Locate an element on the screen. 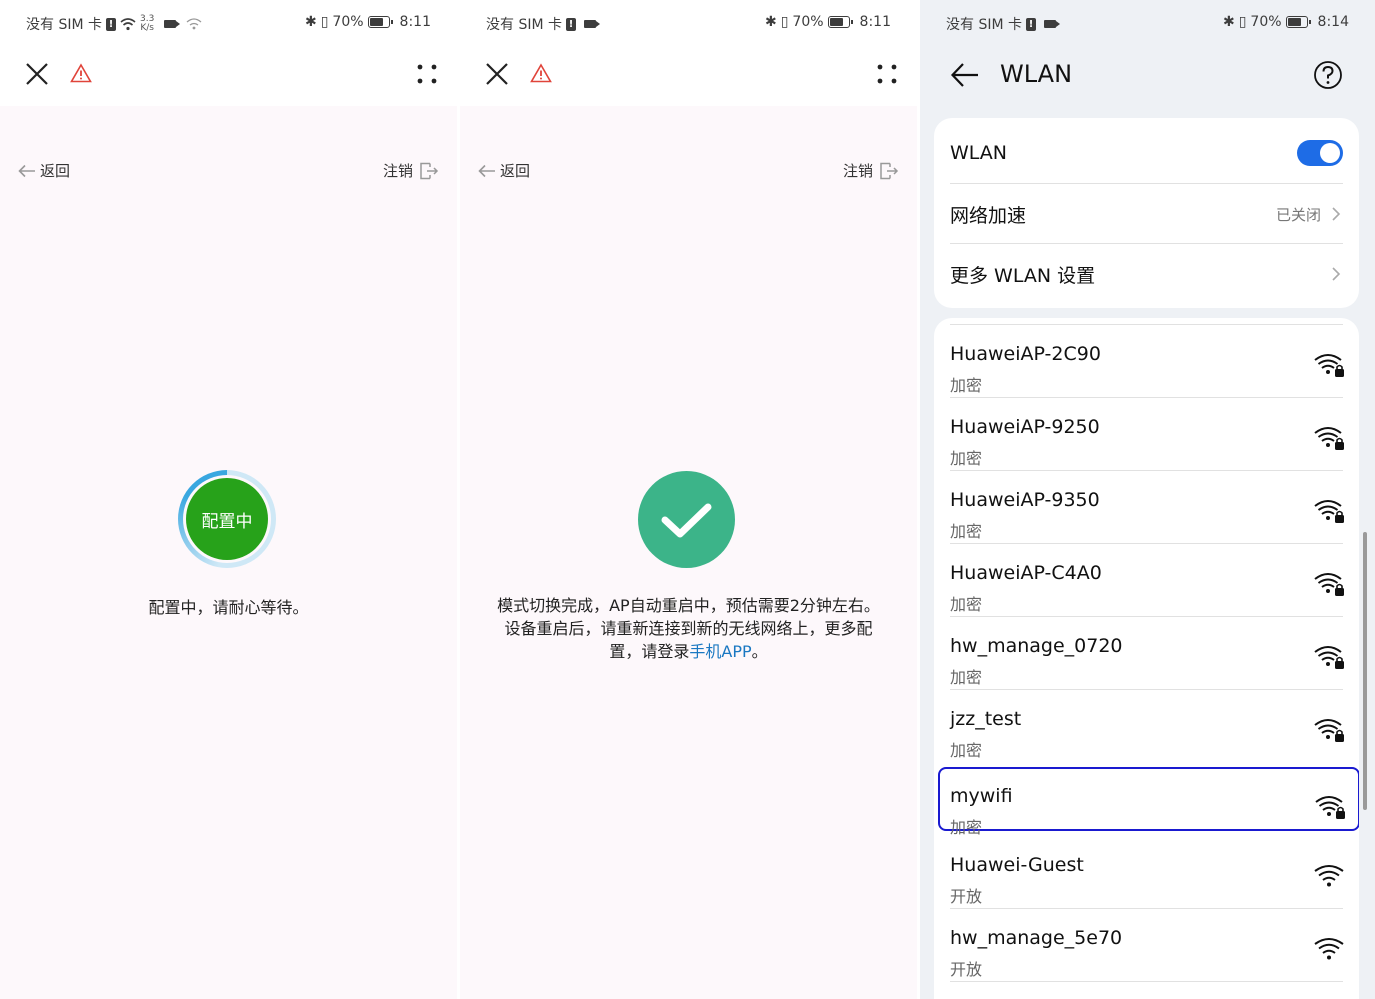  network-ssid: HuaweiAP-2C90 is located at coordinates (1025, 354).